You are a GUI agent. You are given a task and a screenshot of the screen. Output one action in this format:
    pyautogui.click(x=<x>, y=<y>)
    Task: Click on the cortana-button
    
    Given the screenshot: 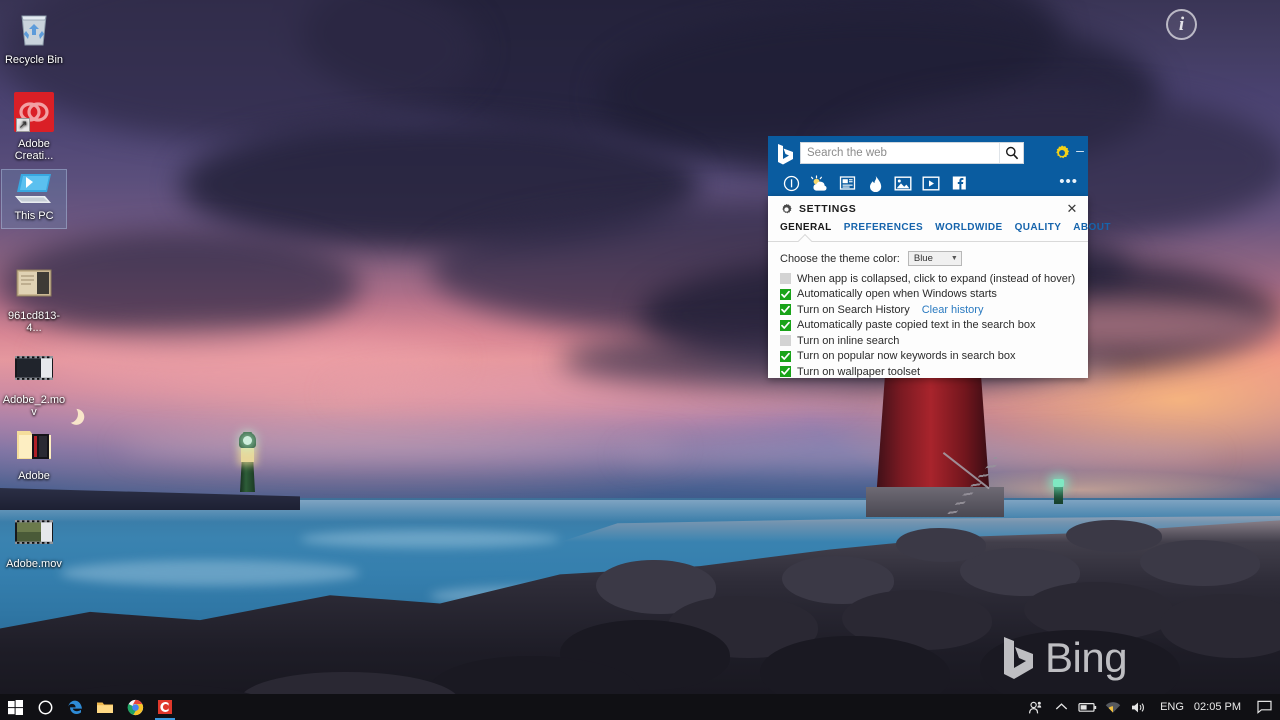 What is the action you would take?
    pyautogui.click(x=45, y=707)
    